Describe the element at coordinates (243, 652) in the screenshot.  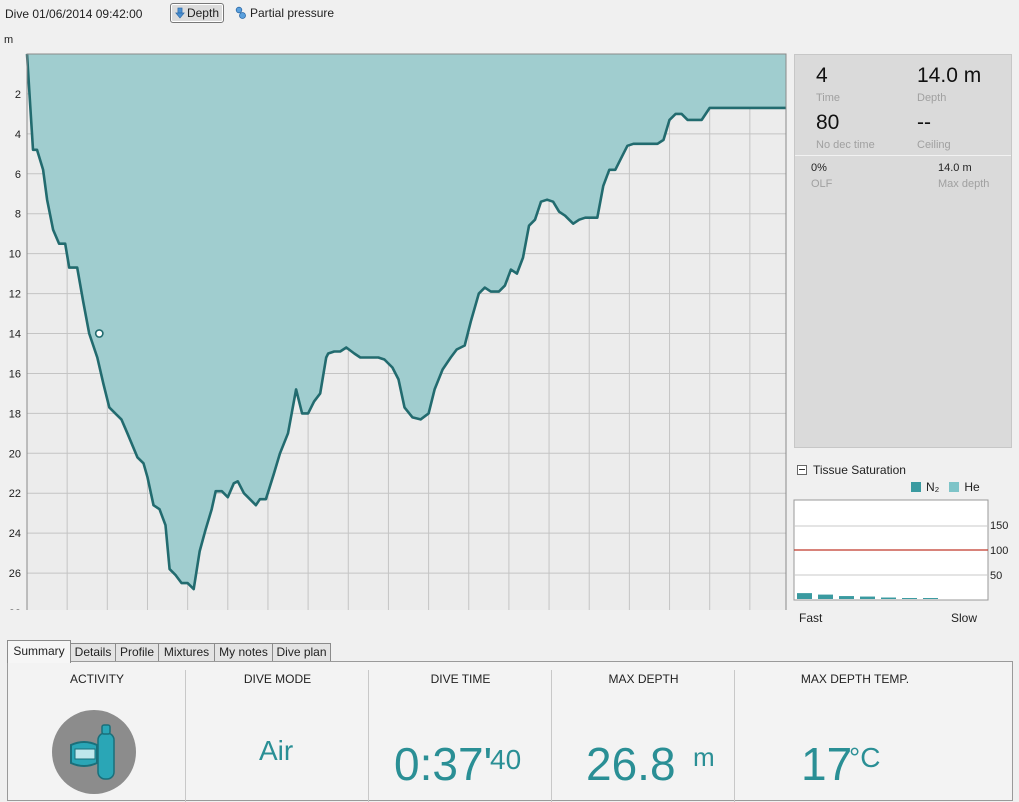
I see `tab-my-notes: My notes` at that location.